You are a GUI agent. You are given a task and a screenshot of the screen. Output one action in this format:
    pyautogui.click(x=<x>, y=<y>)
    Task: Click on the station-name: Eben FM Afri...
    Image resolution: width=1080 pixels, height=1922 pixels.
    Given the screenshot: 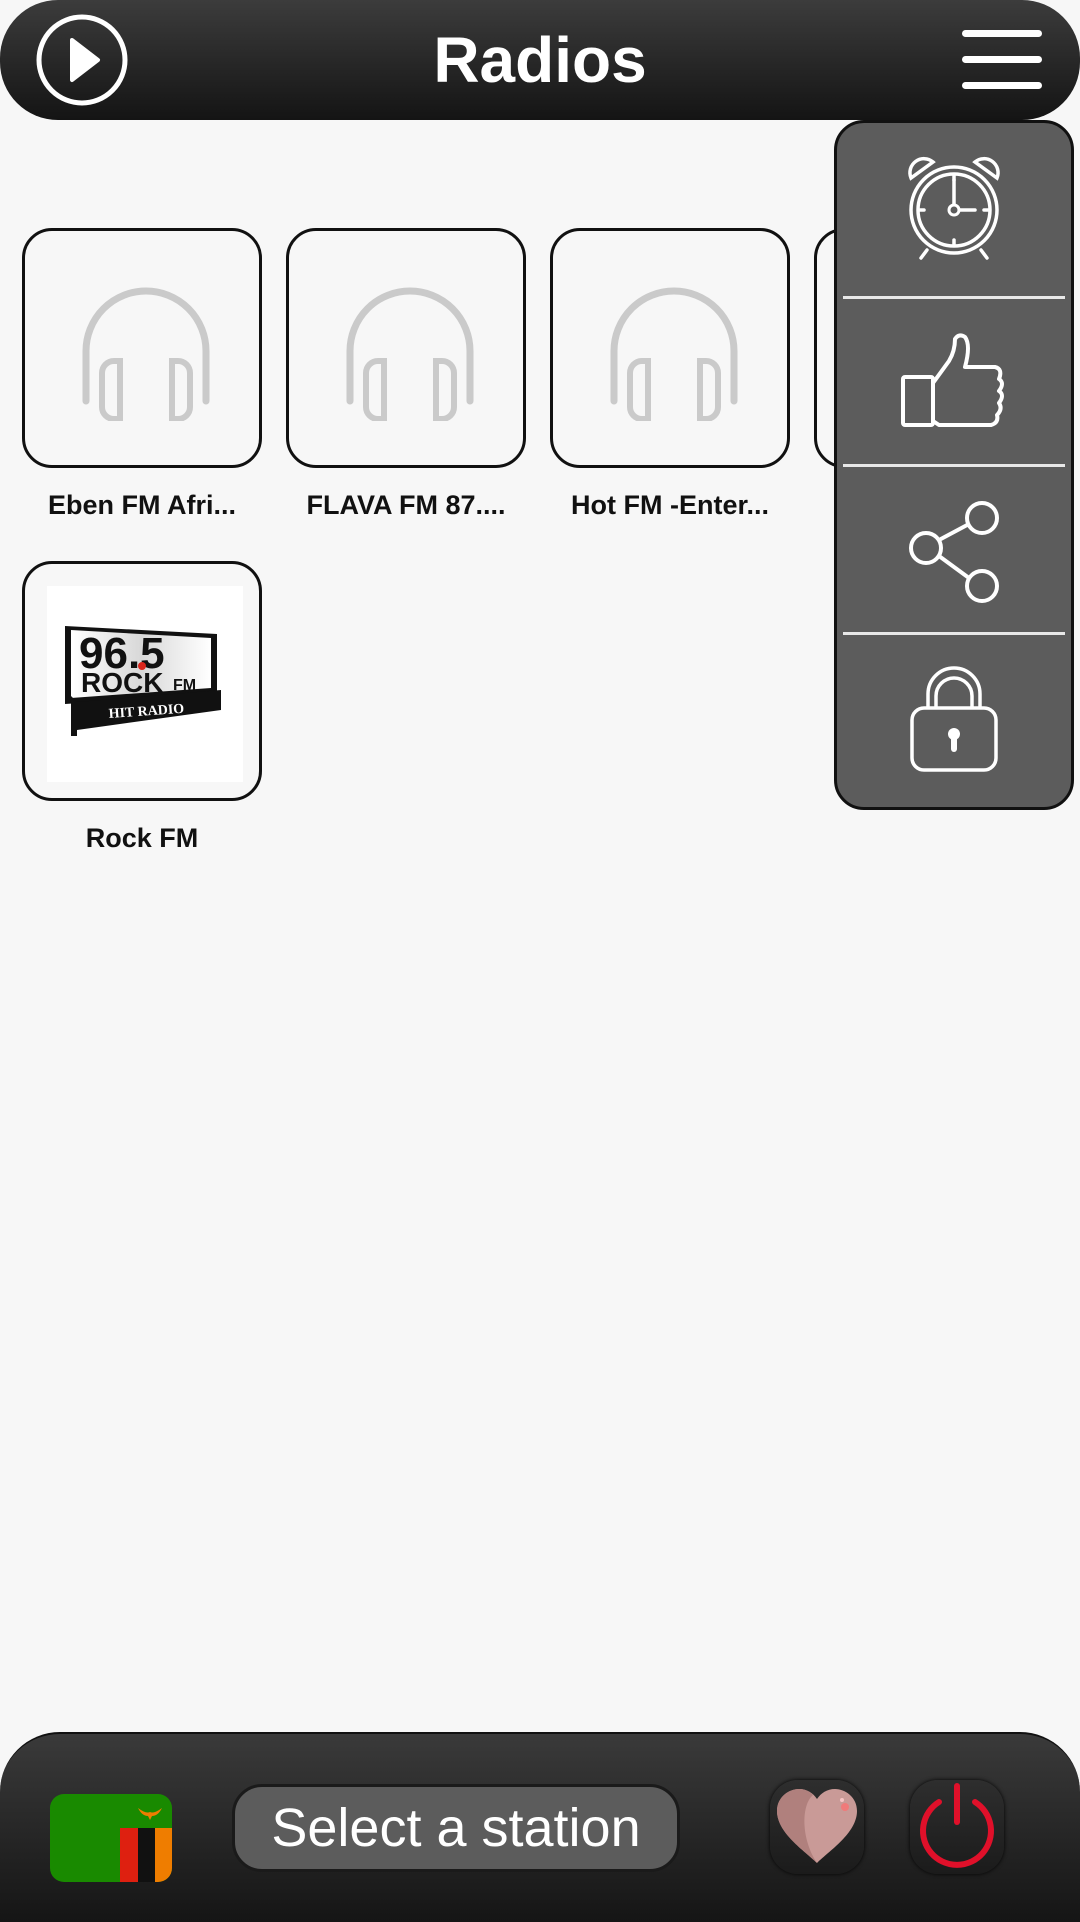 What is the action you would take?
    pyautogui.click(x=142, y=505)
    